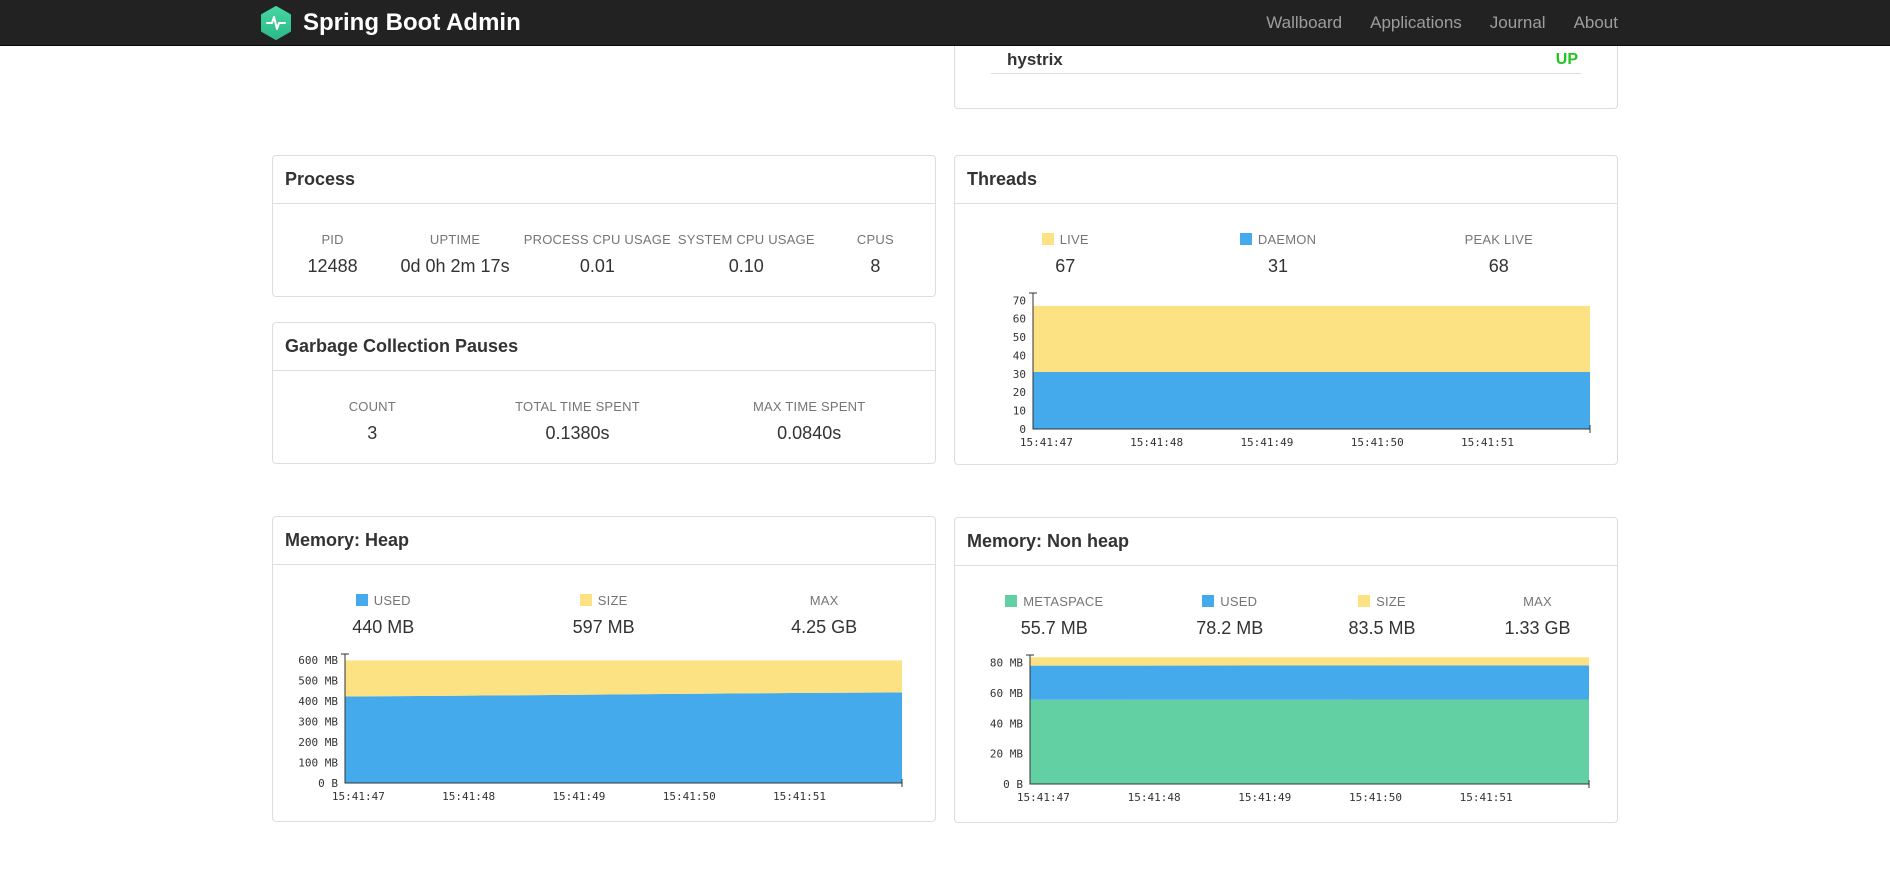 This screenshot has width=1890, height=892. I want to click on stat-value: 67, so click(1065, 266).